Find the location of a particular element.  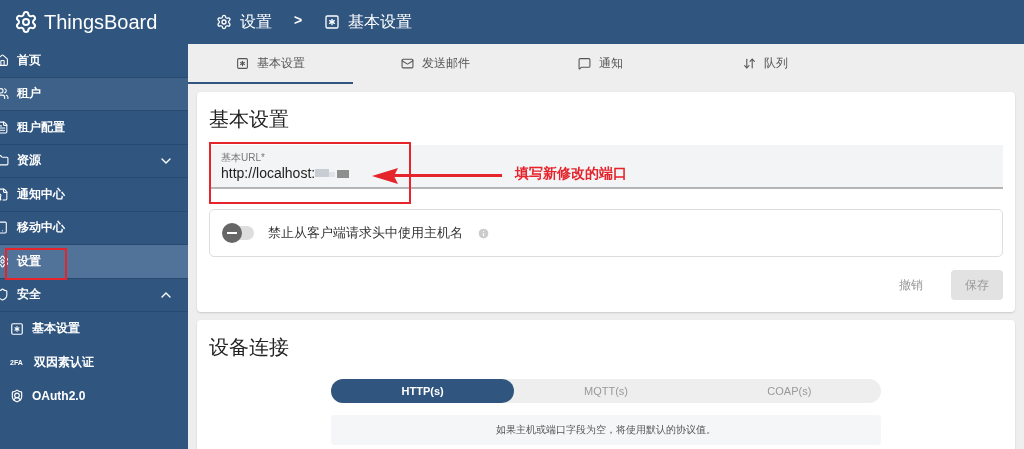

sidebar-item: 租户 is located at coordinates (94, 94).